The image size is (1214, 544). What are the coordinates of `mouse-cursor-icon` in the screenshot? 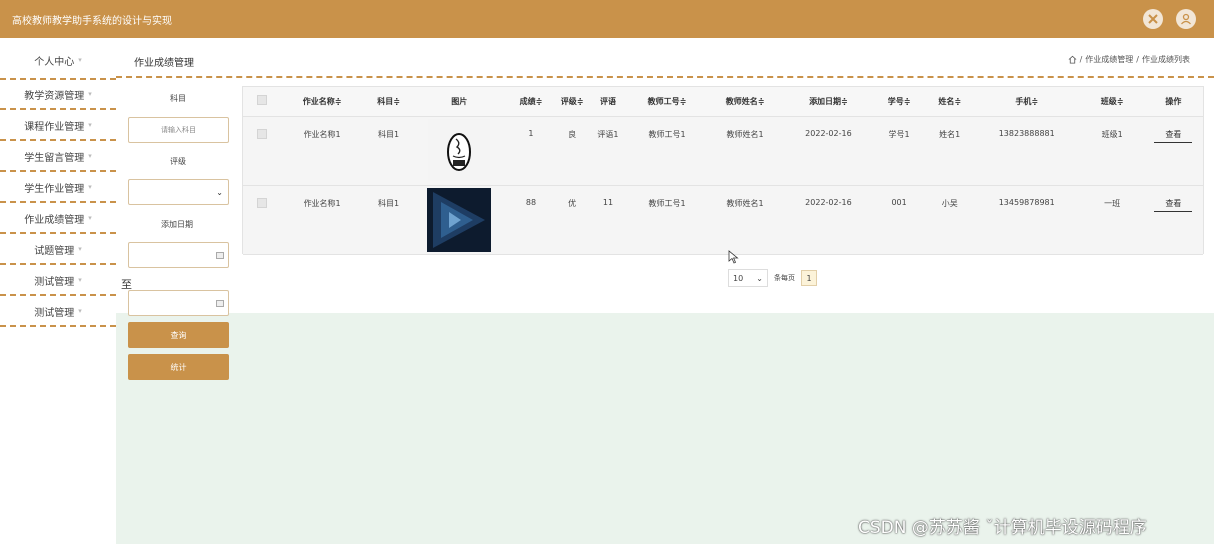 It's located at (733, 257).